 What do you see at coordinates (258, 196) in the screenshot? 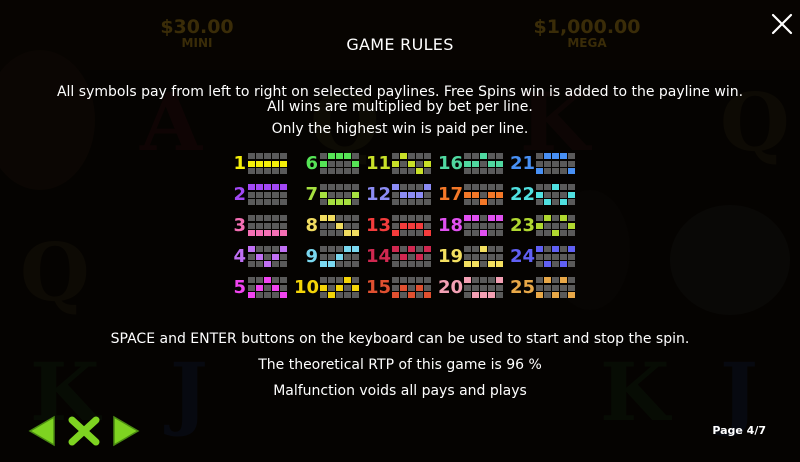
I see `payline-2: 2` at bounding box center [258, 196].